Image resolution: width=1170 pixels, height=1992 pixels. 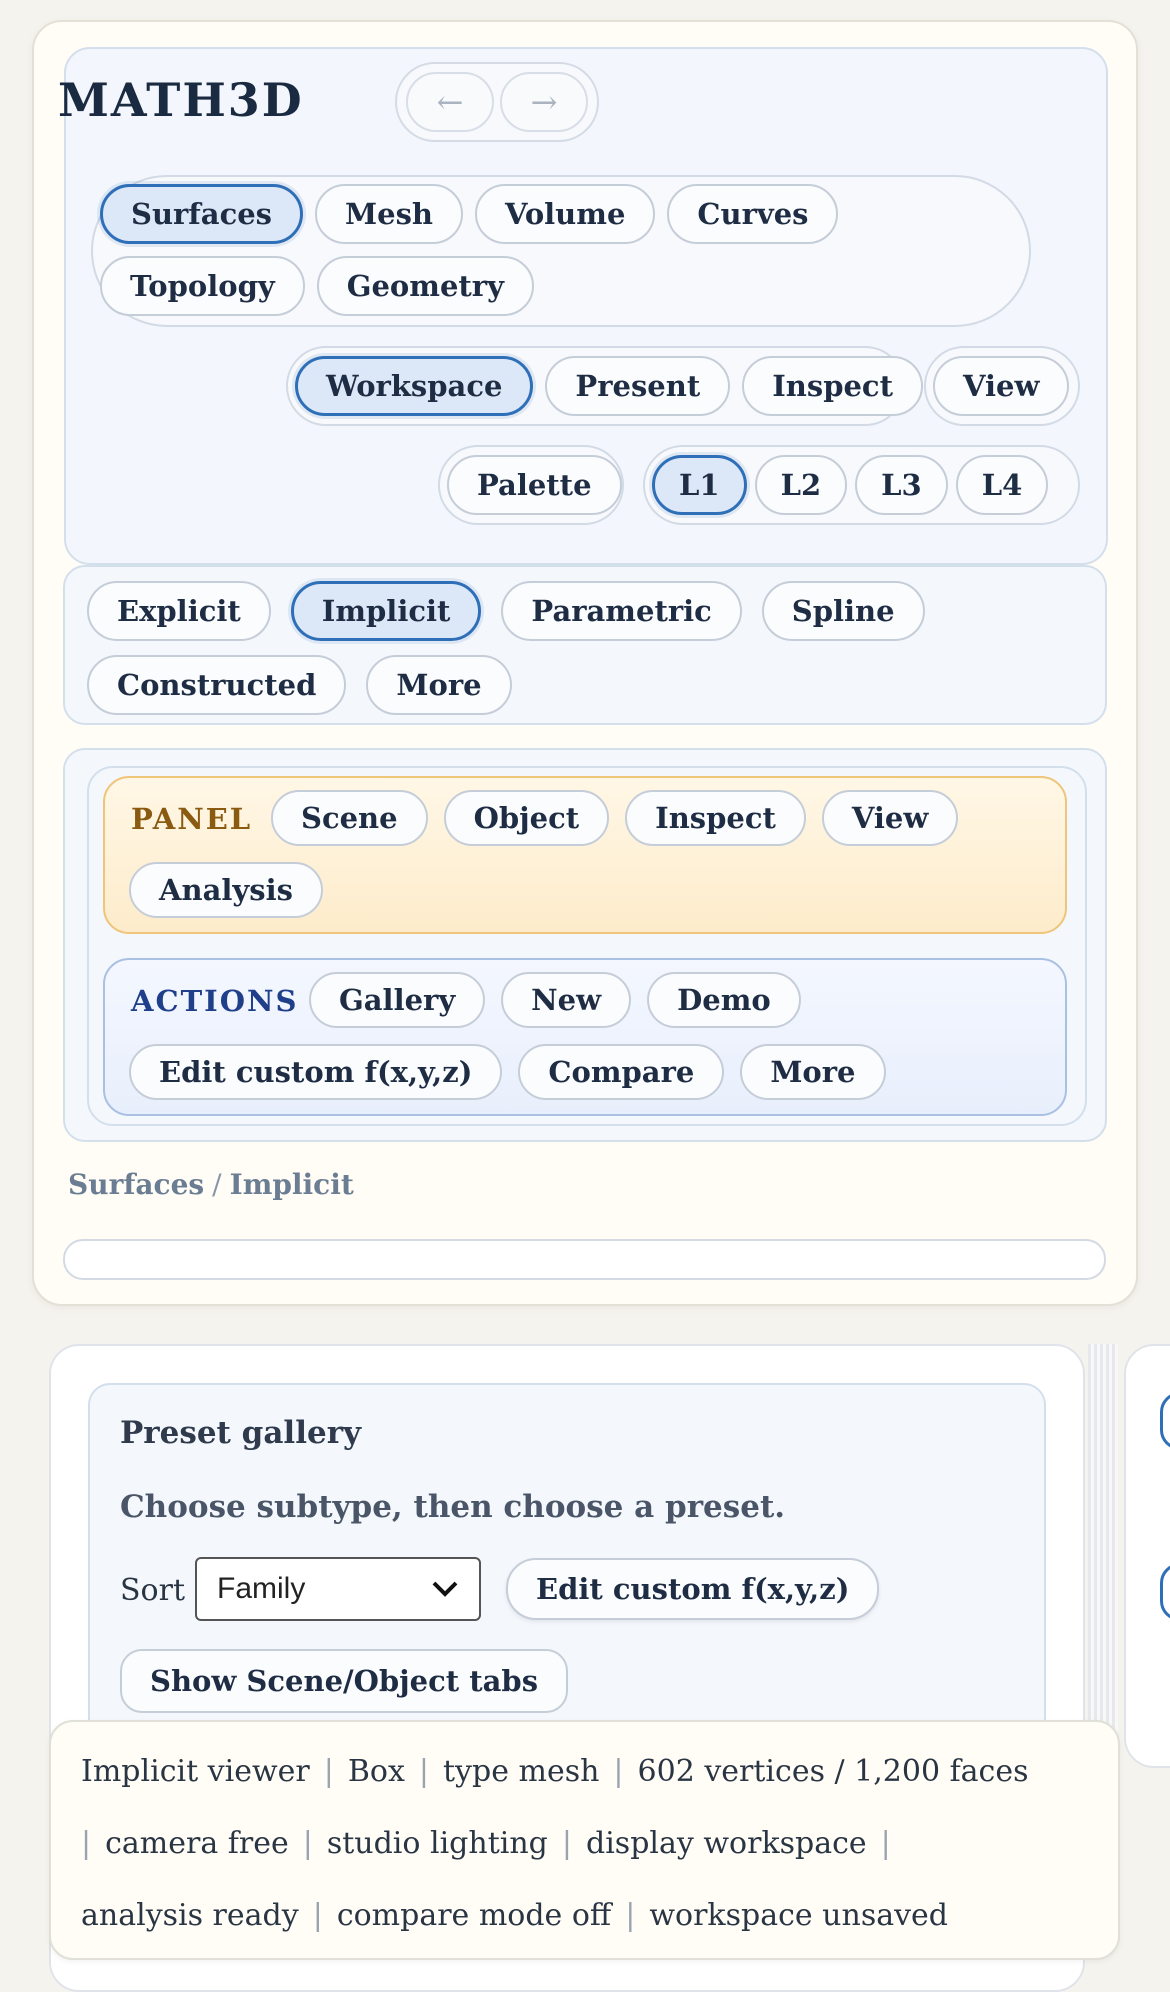 What do you see at coordinates (136, 1184) in the screenshot?
I see `breadcrumb-section: Surfaces` at bounding box center [136, 1184].